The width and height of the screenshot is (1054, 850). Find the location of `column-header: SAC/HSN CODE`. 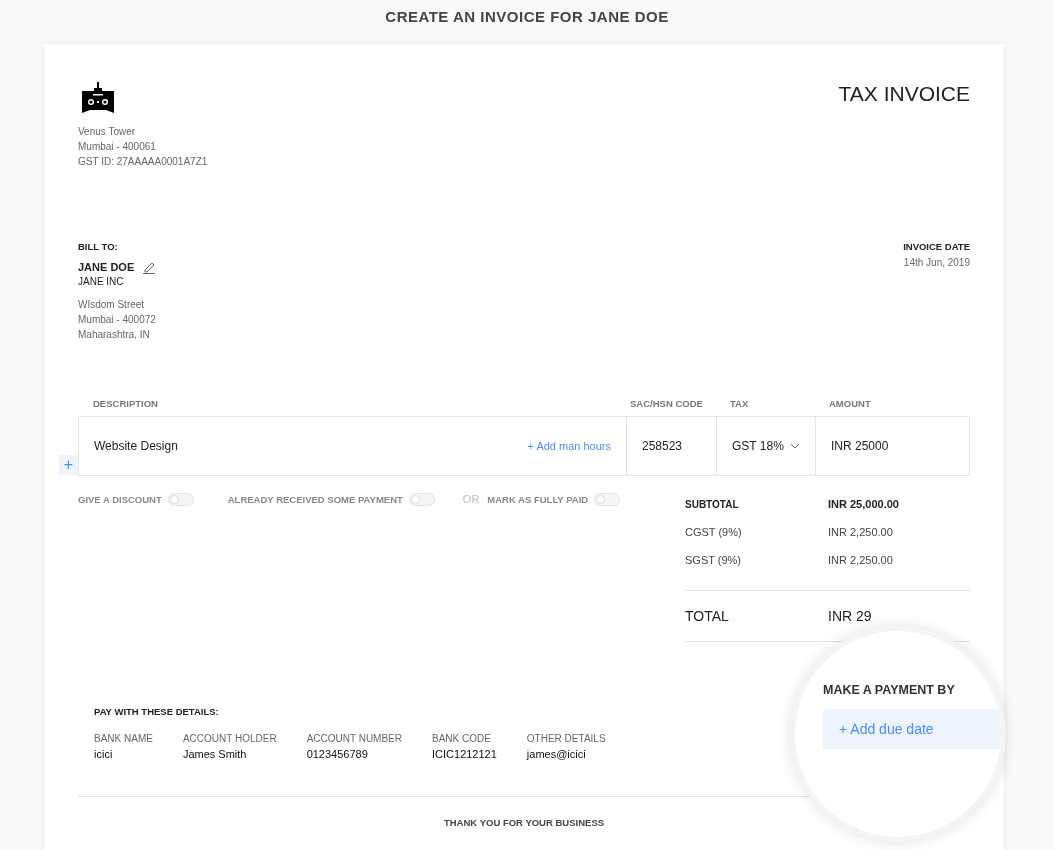

column-header: SAC/HSN CODE is located at coordinates (666, 404).